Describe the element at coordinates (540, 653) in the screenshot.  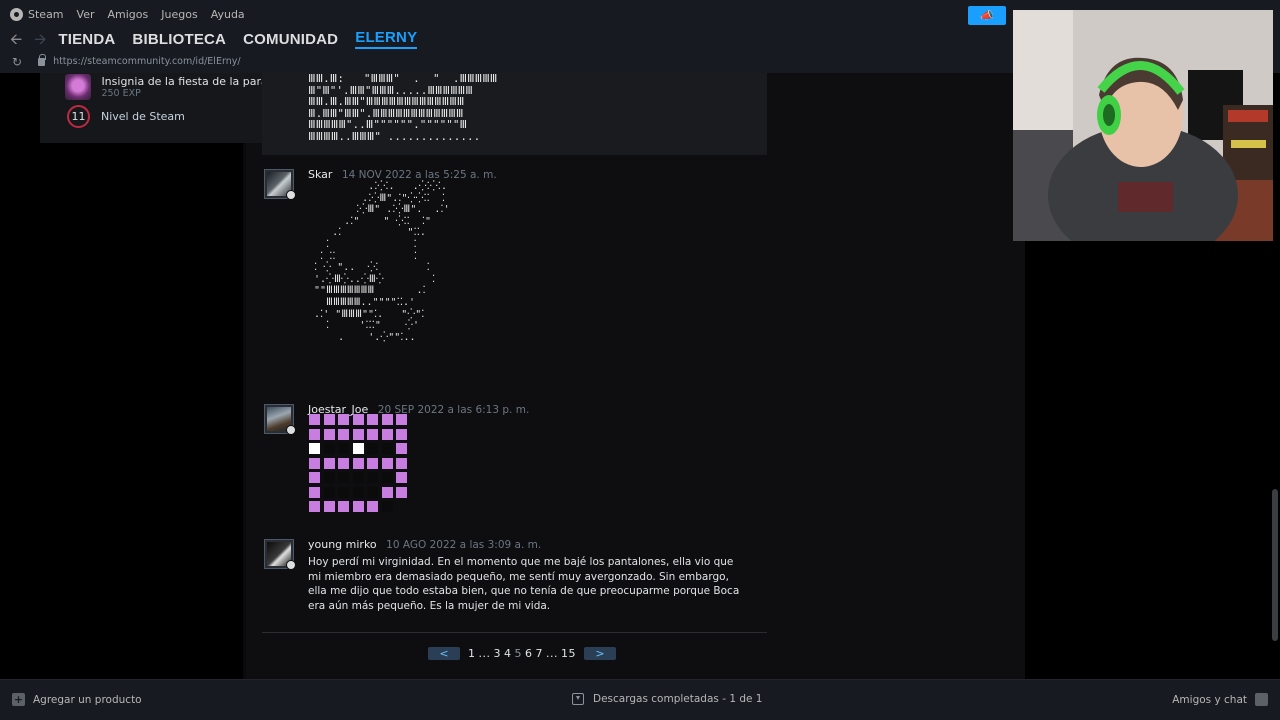
I see `page-link: 7` at that location.